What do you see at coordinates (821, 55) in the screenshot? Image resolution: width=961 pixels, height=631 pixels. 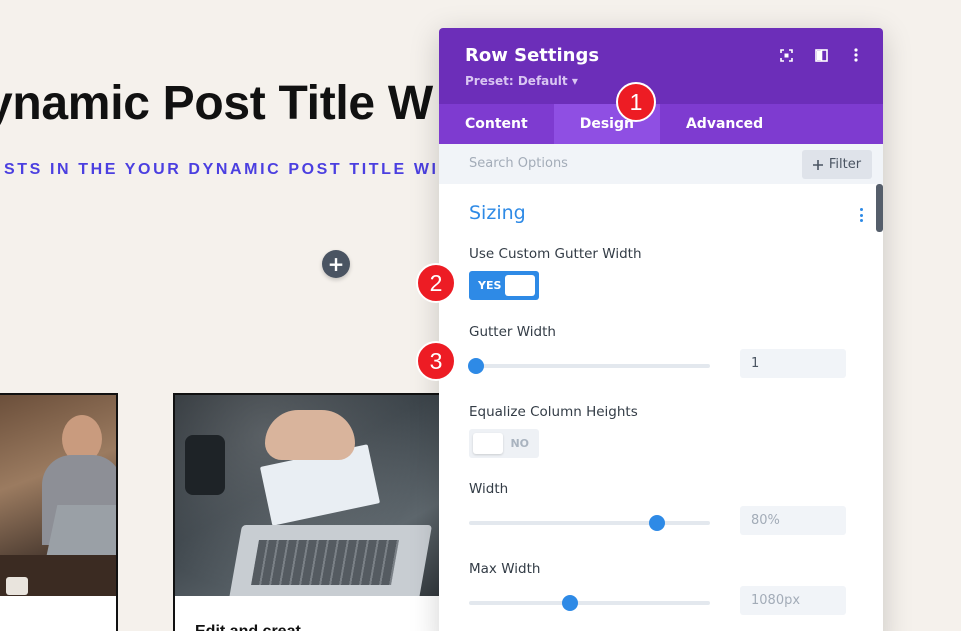 I see `split-view-icon` at bounding box center [821, 55].